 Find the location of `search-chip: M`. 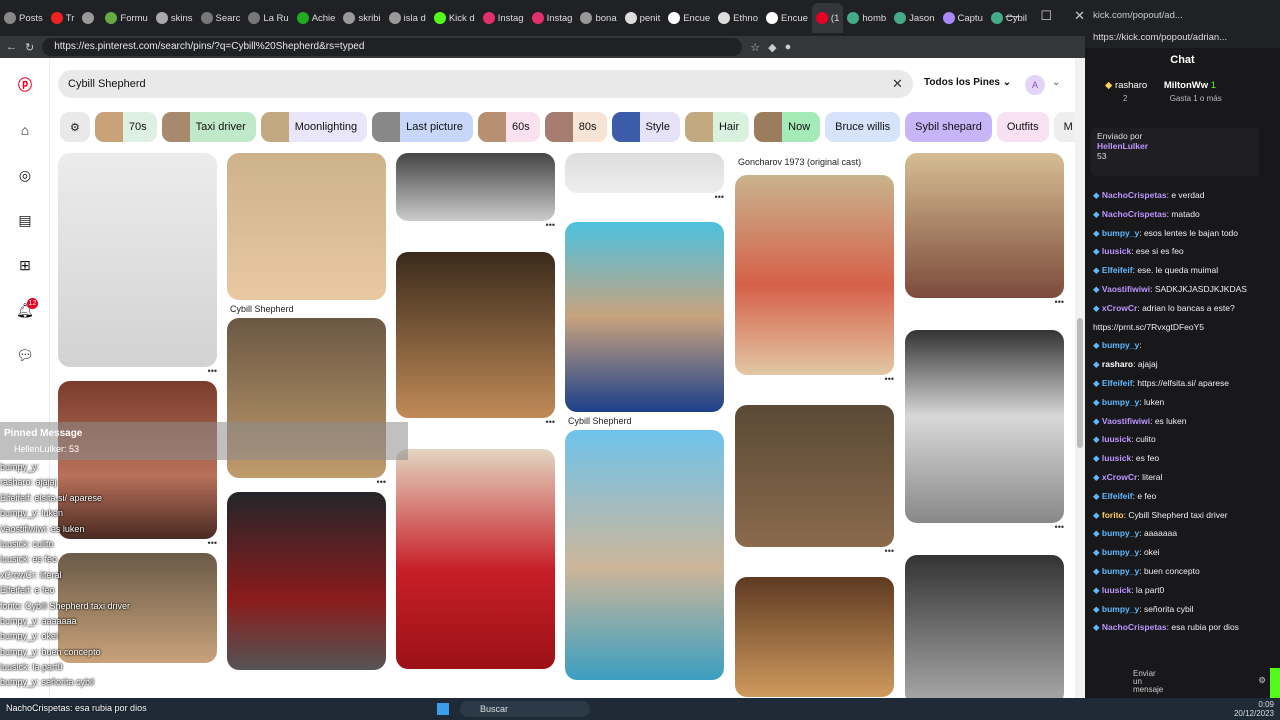

search-chip: M is located at coordinates (1064, 127).